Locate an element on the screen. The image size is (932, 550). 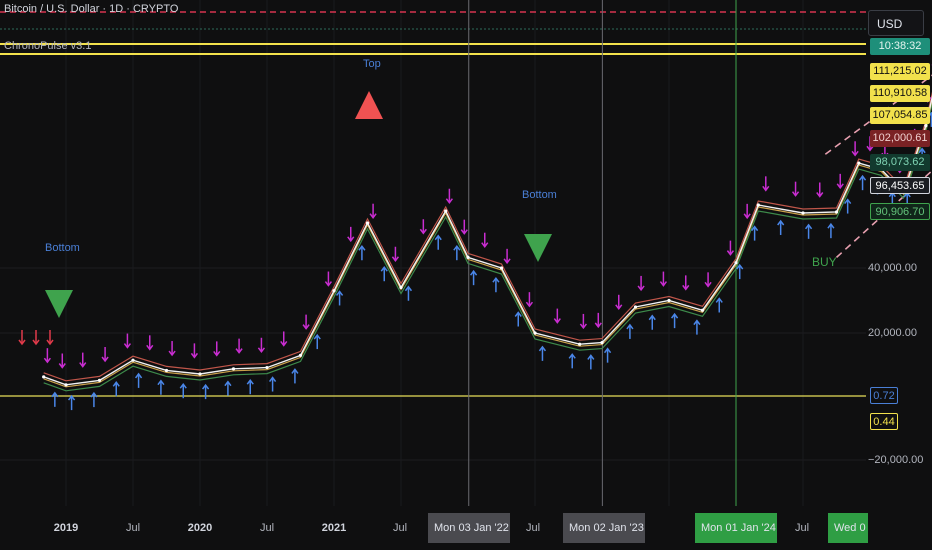
price-label: 111,215.02 is located at coordinates (900, 71).